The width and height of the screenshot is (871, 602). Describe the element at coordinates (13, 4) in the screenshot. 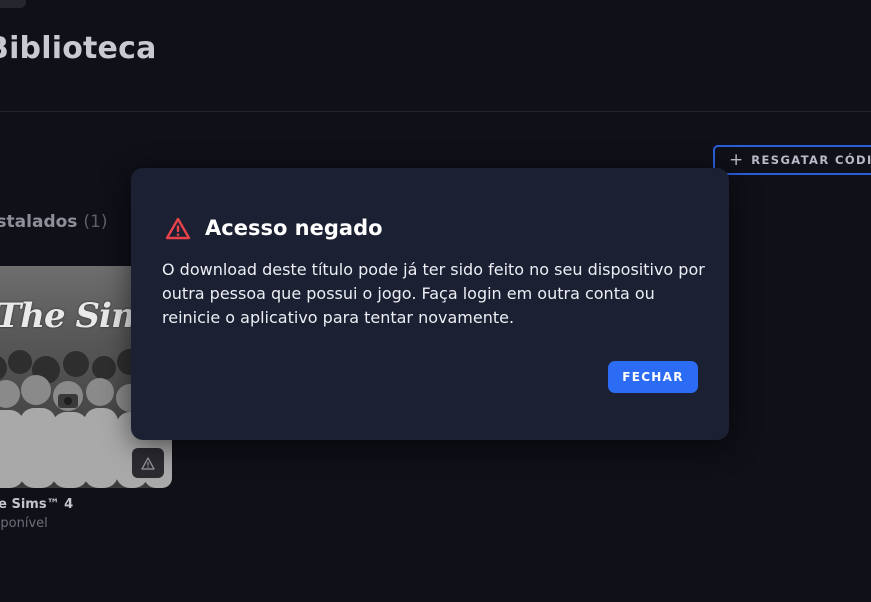

I see `back-button` at that location.